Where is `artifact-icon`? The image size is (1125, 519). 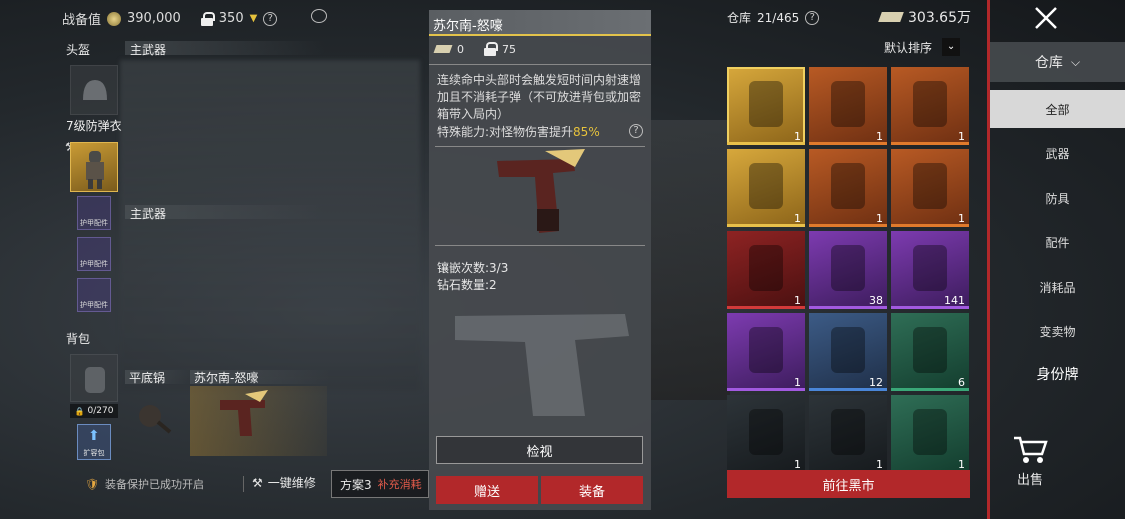 artifact-icon is located at coordinates (930, 432).